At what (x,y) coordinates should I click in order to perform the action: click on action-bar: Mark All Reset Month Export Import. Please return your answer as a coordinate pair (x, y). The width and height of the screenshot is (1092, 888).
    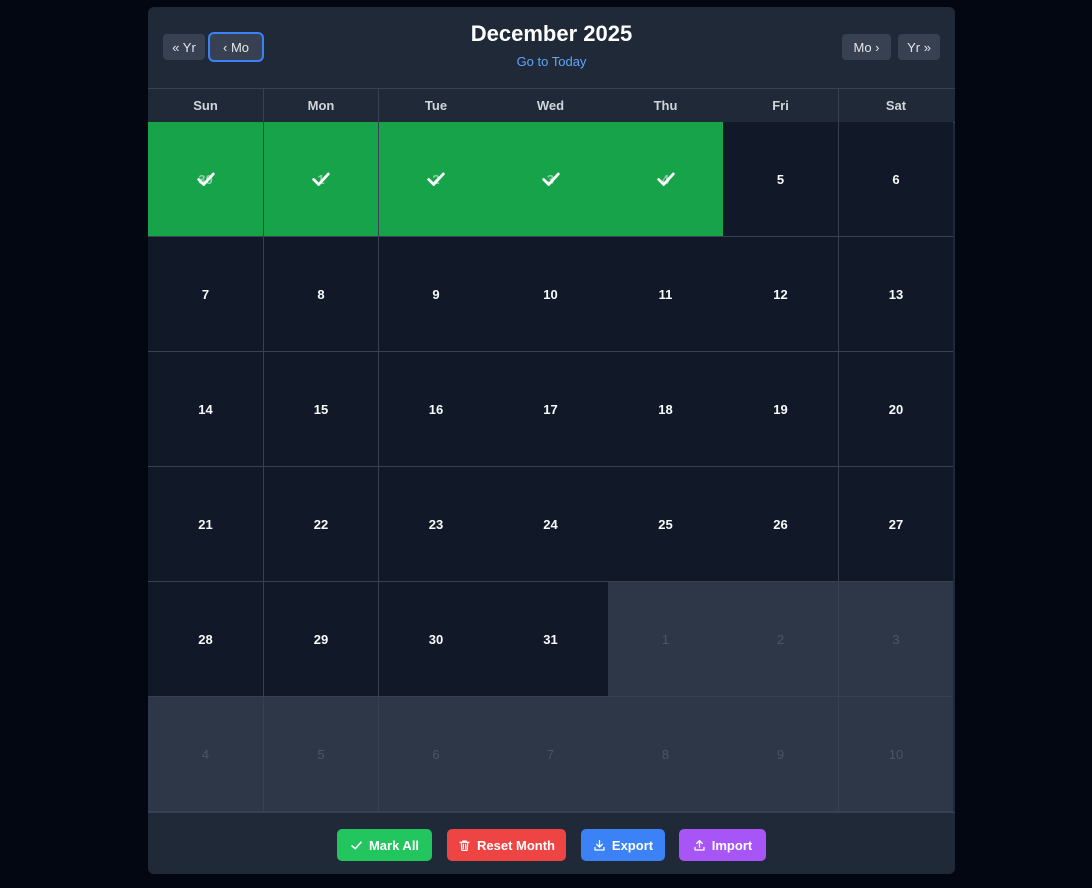
    Looking at the image, I should click on (551, 843).